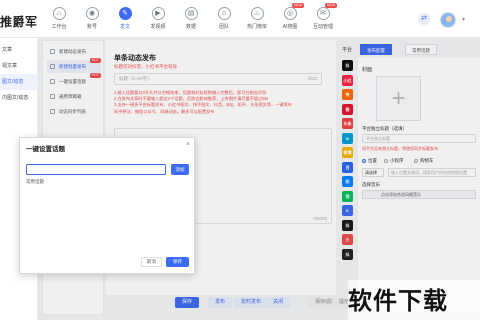  What do you see at coordinates (419, 194) in the screenshot?
I see `music-select: 点击添加合适风格音乐` at bounding box center [419, 194].